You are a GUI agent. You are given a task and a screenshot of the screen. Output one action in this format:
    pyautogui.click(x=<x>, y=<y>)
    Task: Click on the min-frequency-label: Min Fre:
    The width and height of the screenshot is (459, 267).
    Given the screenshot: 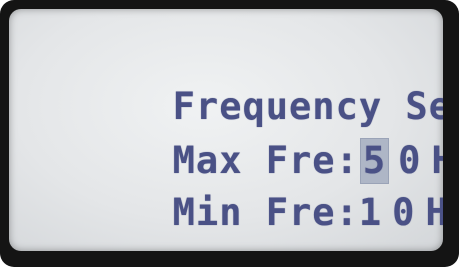 What is the action you would take?
    pyautogui.click(x=265, y=212)
    